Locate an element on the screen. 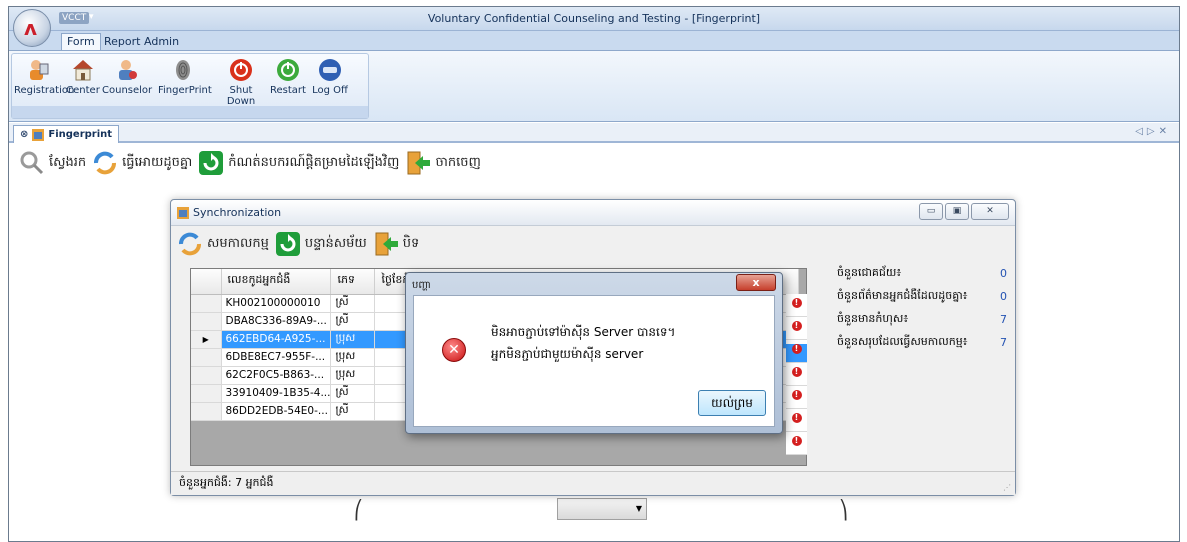 This screenshot has height=542, width=1187. center-button: Center is located at coordinates (83, 77).